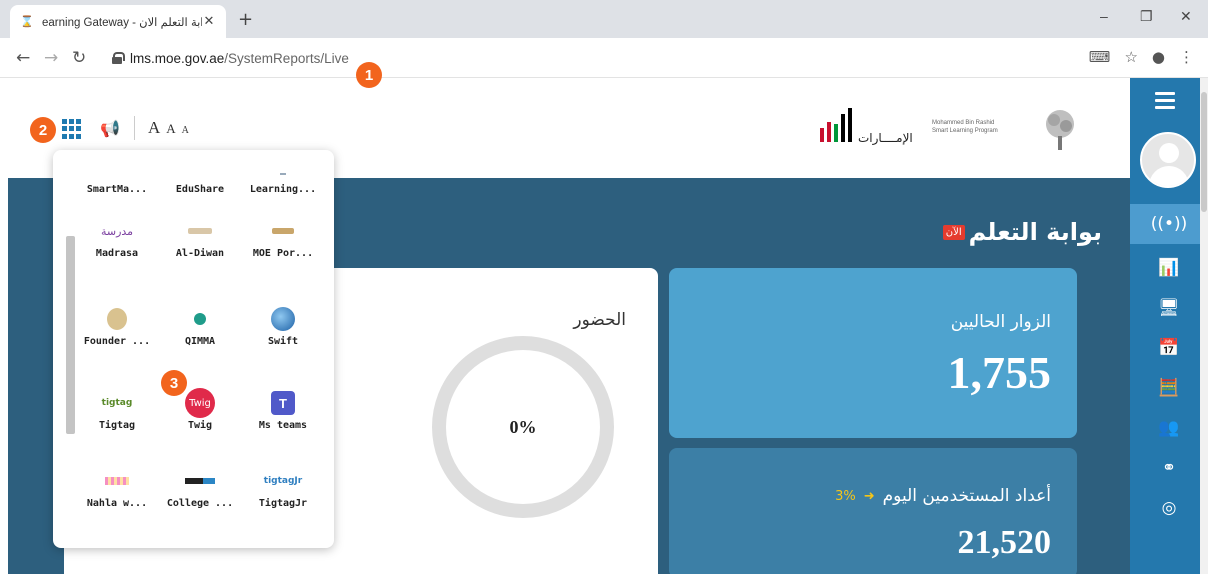  What do you see at coordinates (1158, 57) in the screenshot?
I see `profile-icon: ●` at bounding box center [1158, 57].